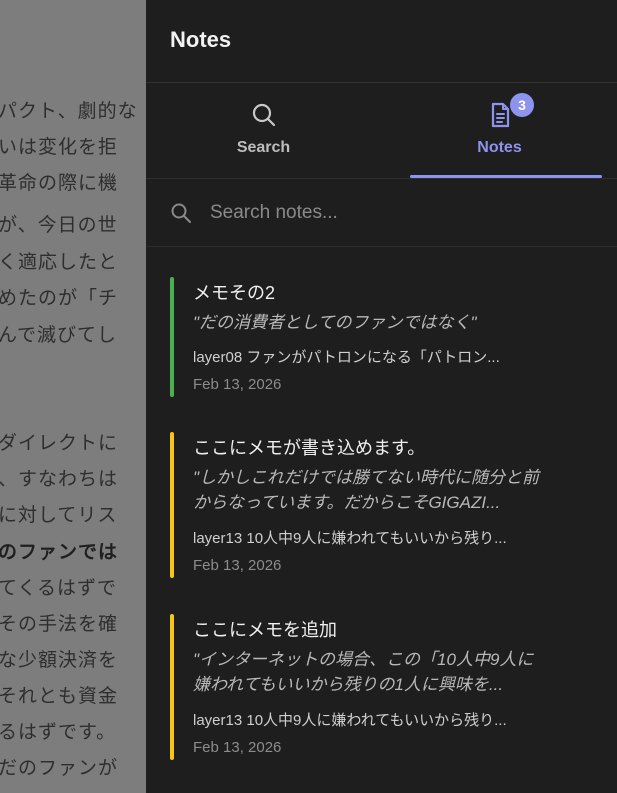 This screenshot has width=617, height=793. I want to click on note-quote: "だの消費者としてのファンではなく", so click(335, 322).